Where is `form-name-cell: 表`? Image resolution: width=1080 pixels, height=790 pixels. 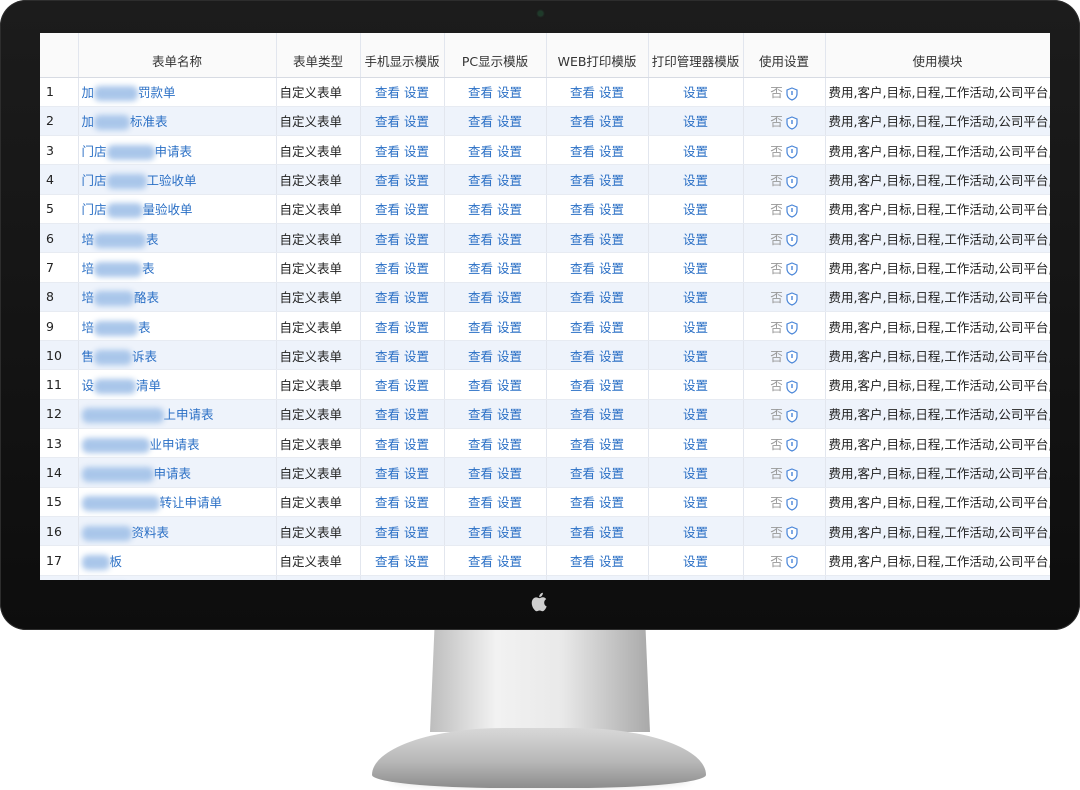 form-name-cell: 表 is located at coordinates (177, 577).